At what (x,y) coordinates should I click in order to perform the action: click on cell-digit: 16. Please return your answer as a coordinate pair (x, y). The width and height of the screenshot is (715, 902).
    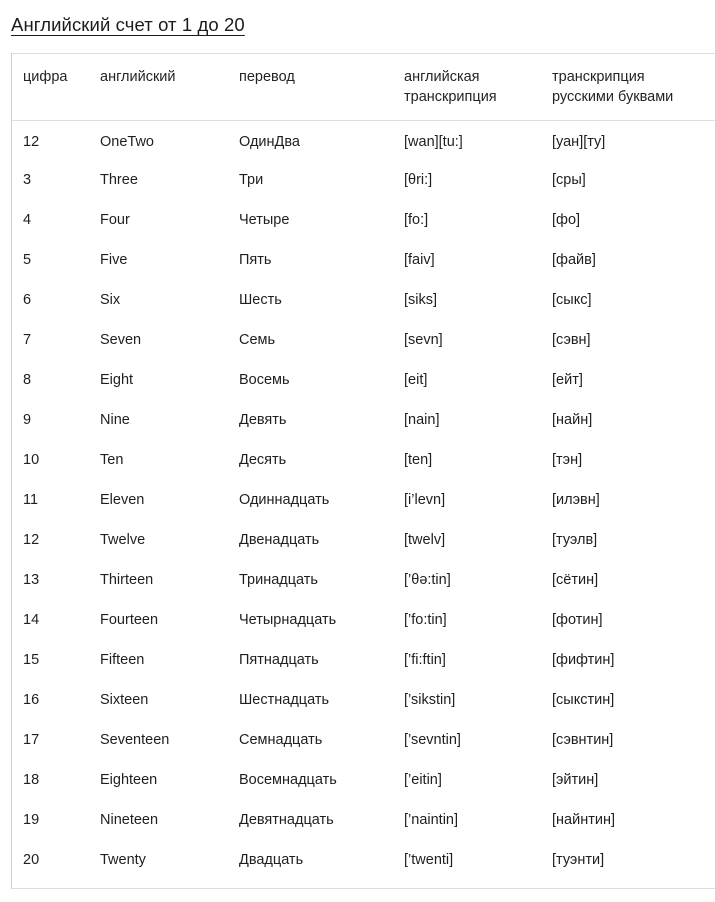
    Looking at the image, I should click on (31, 700).